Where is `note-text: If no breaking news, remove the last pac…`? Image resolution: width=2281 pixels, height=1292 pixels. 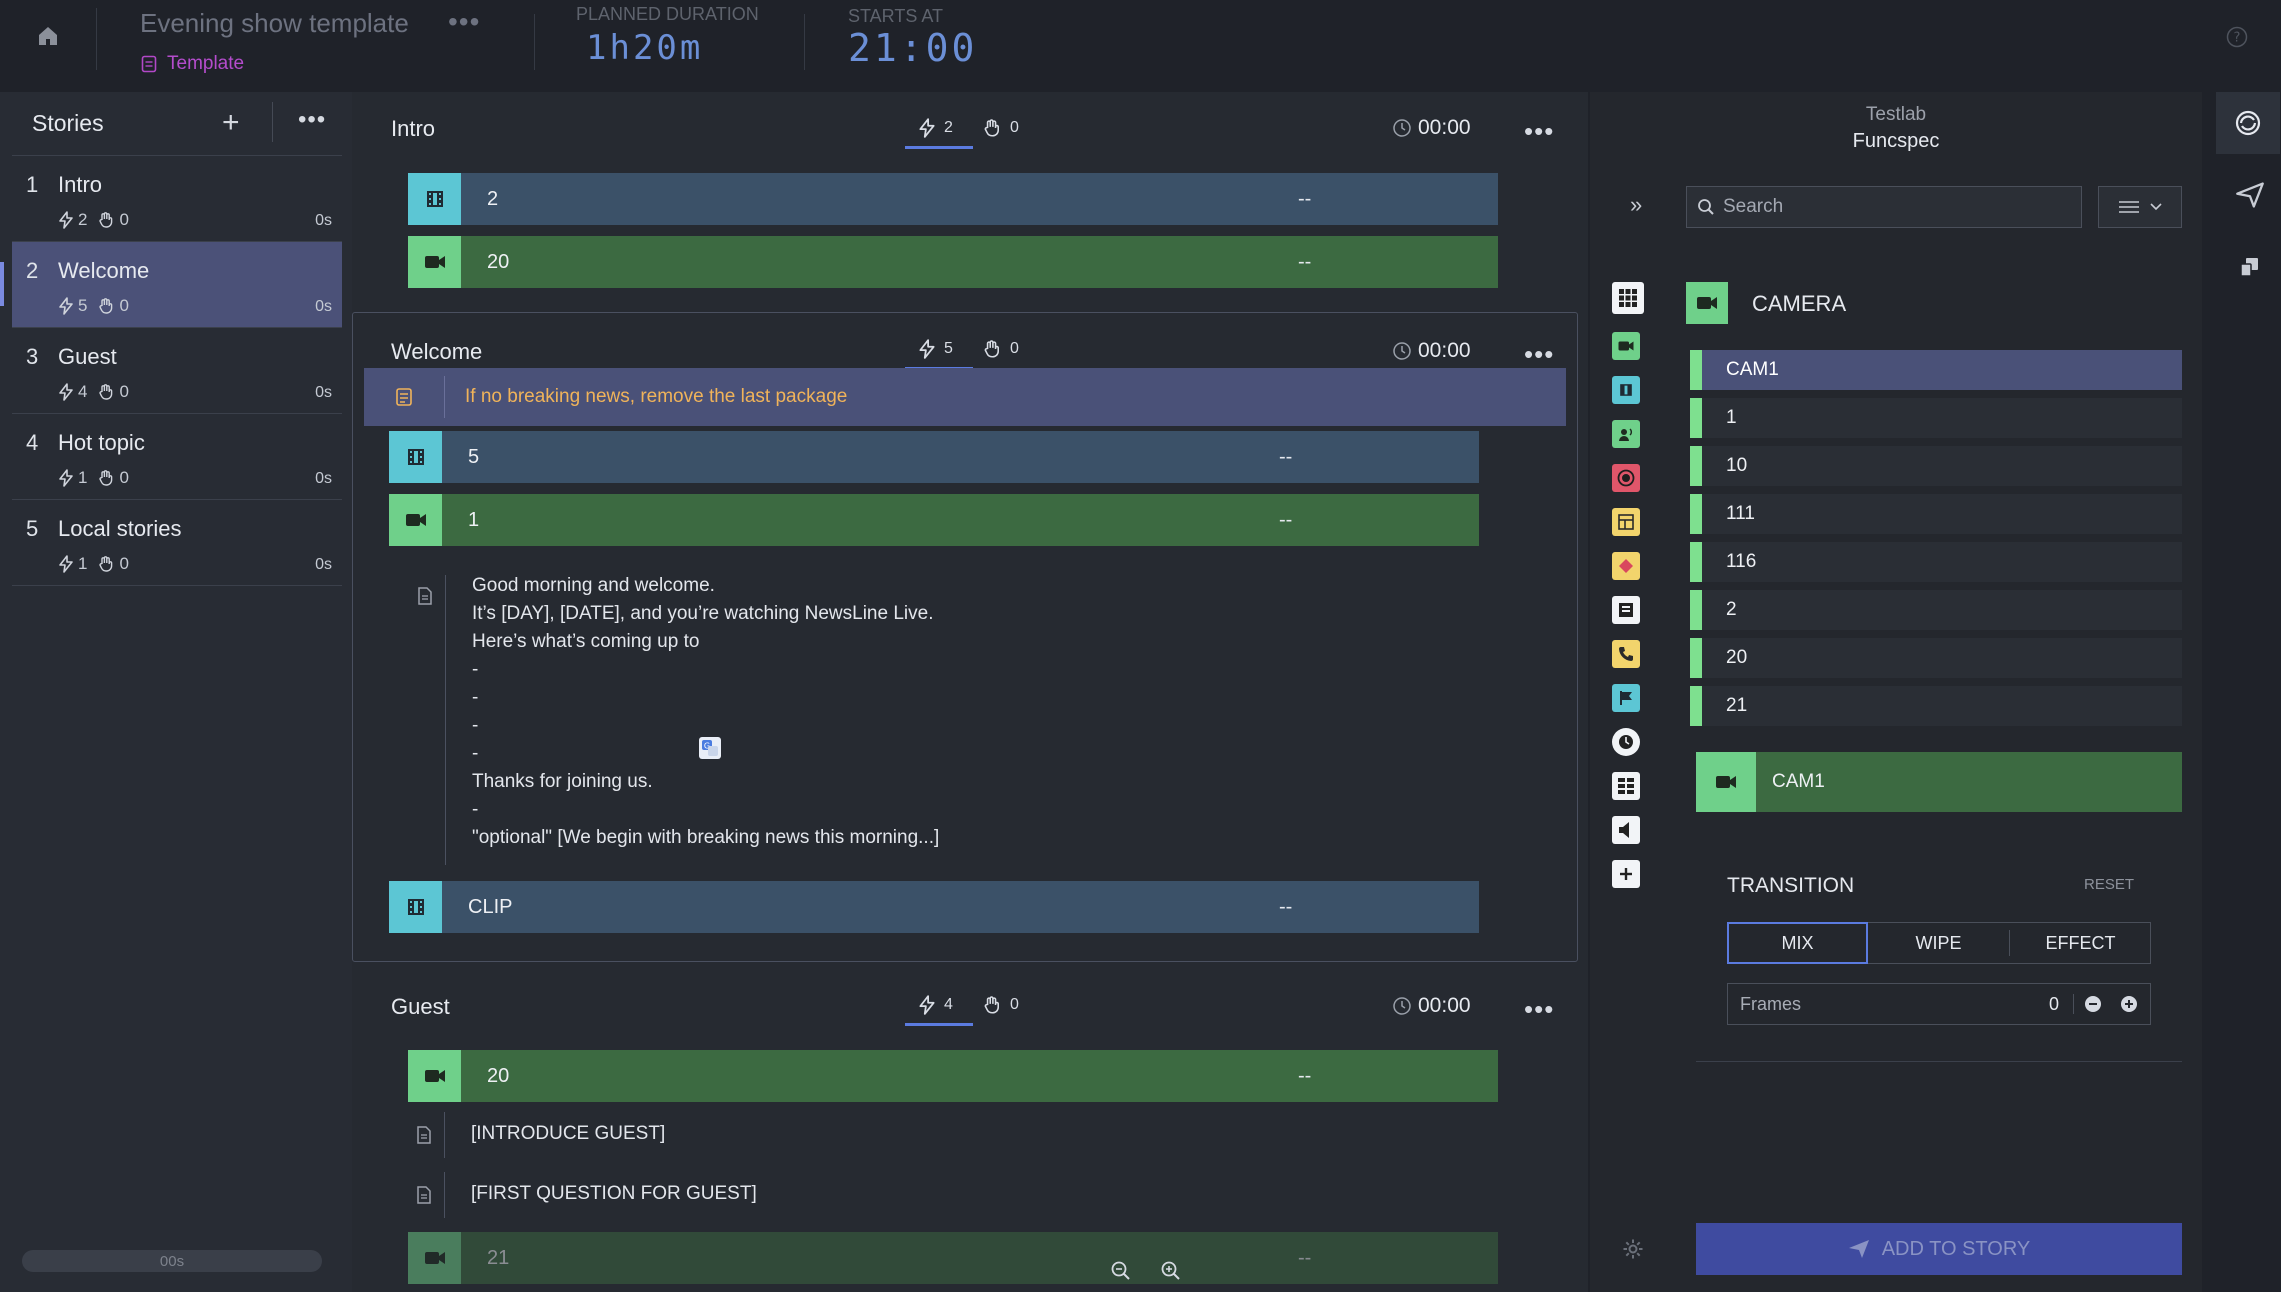
note-text: If no breaking news, remove the last pac… is located at coordinates (656, 396).